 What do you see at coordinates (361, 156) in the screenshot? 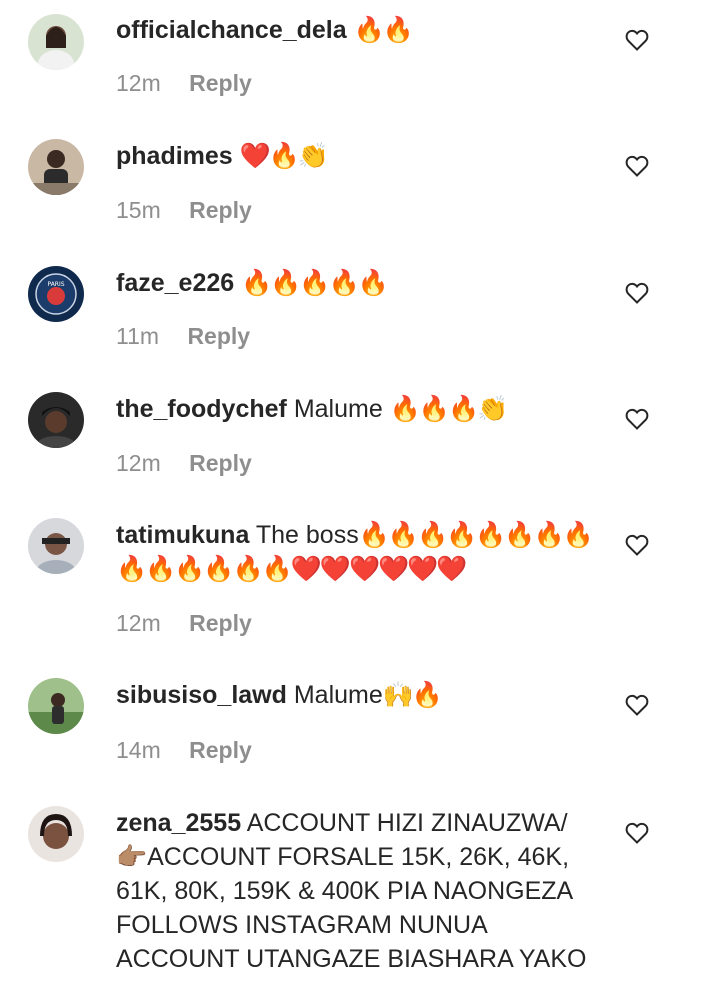
I see `comment-text: phadimes ❤️🔥👏` at bounding box center [361, 156].